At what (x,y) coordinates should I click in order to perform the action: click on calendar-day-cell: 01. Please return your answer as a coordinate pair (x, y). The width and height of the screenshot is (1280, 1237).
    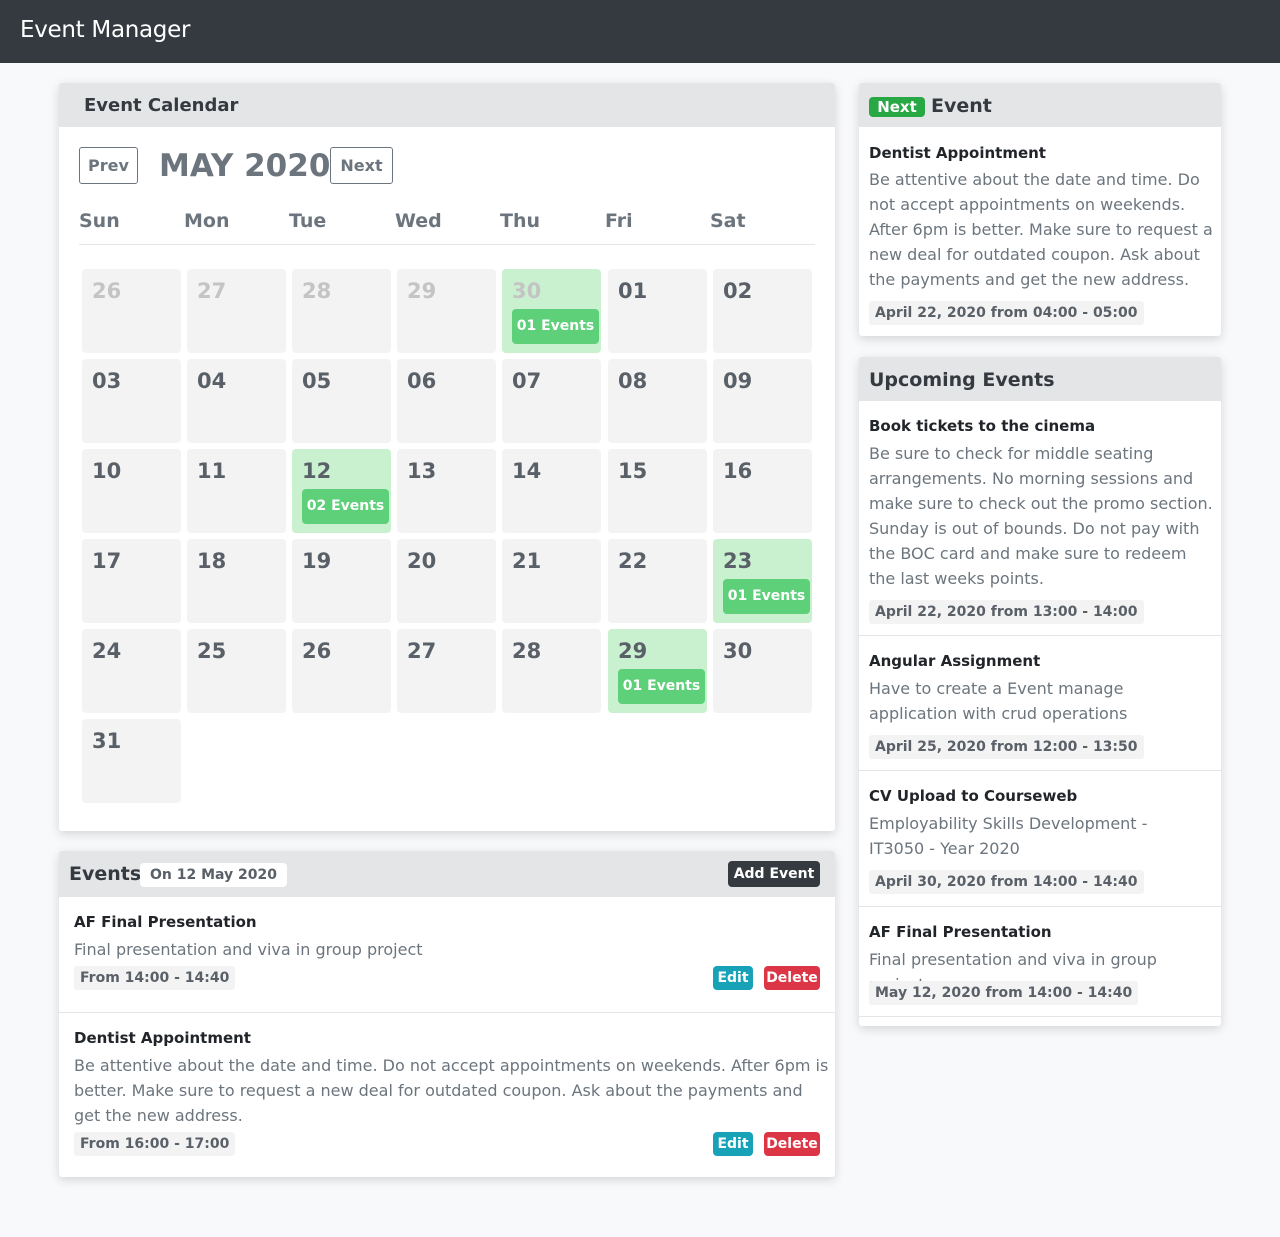
    Looking at the image, I should click on (657, 311).